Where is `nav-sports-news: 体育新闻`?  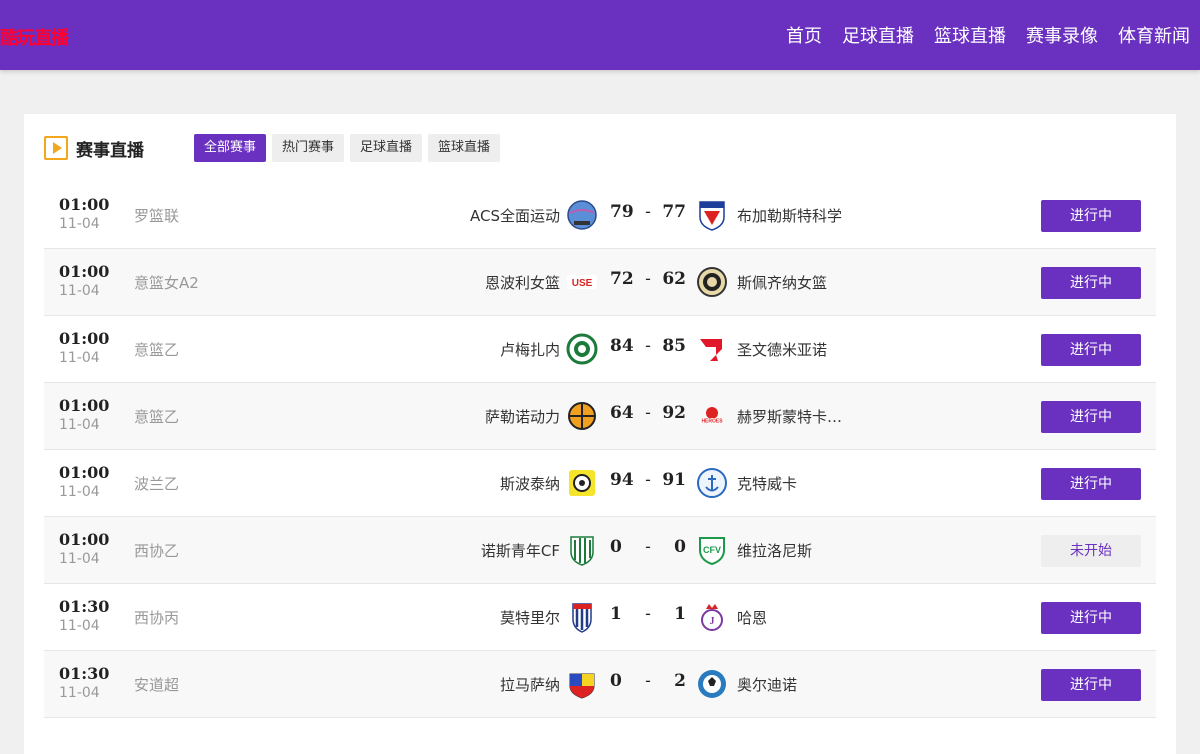
nav-sports-news: 体育新闻 is located at coordinates (1154, 35).